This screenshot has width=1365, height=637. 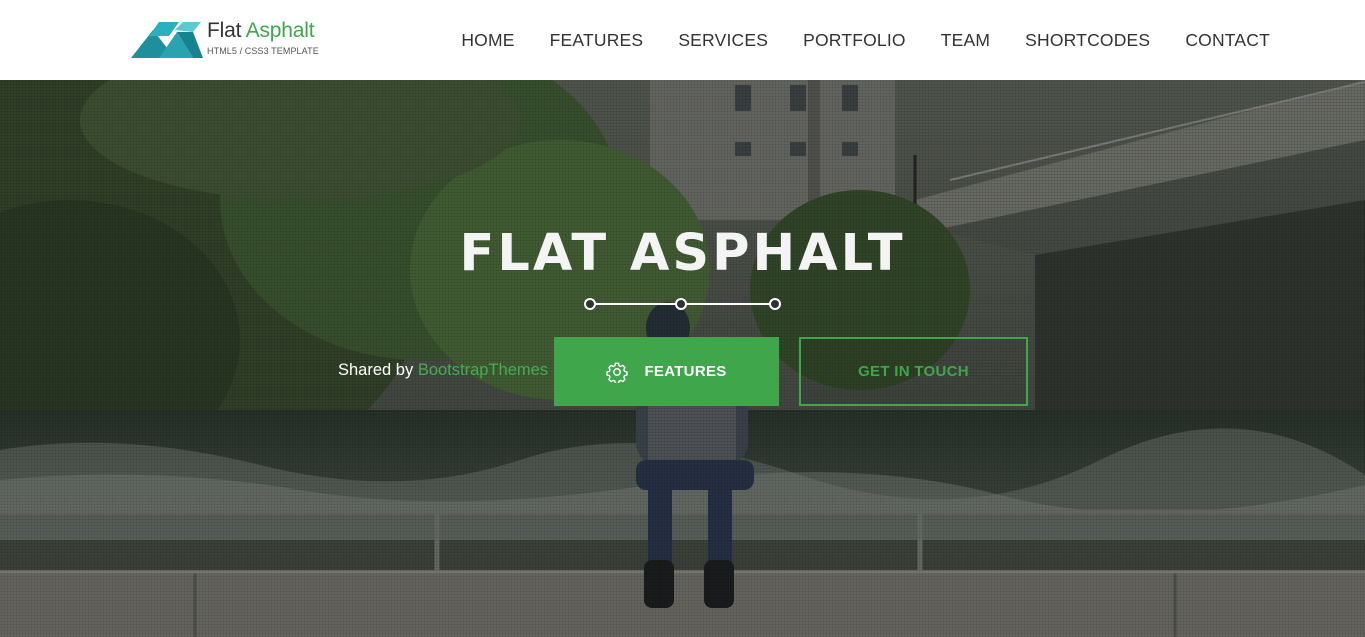 I want to click on get-in-touch-button: GET IN TOUCH, so click(x=913, y=371).